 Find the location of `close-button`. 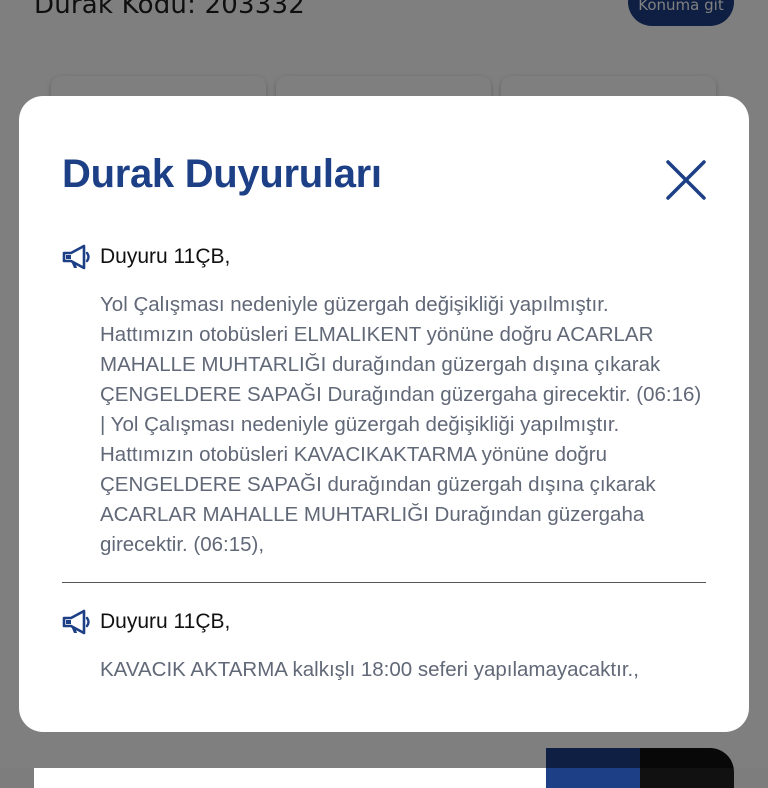

close-button is located at coordinates (686, 180).